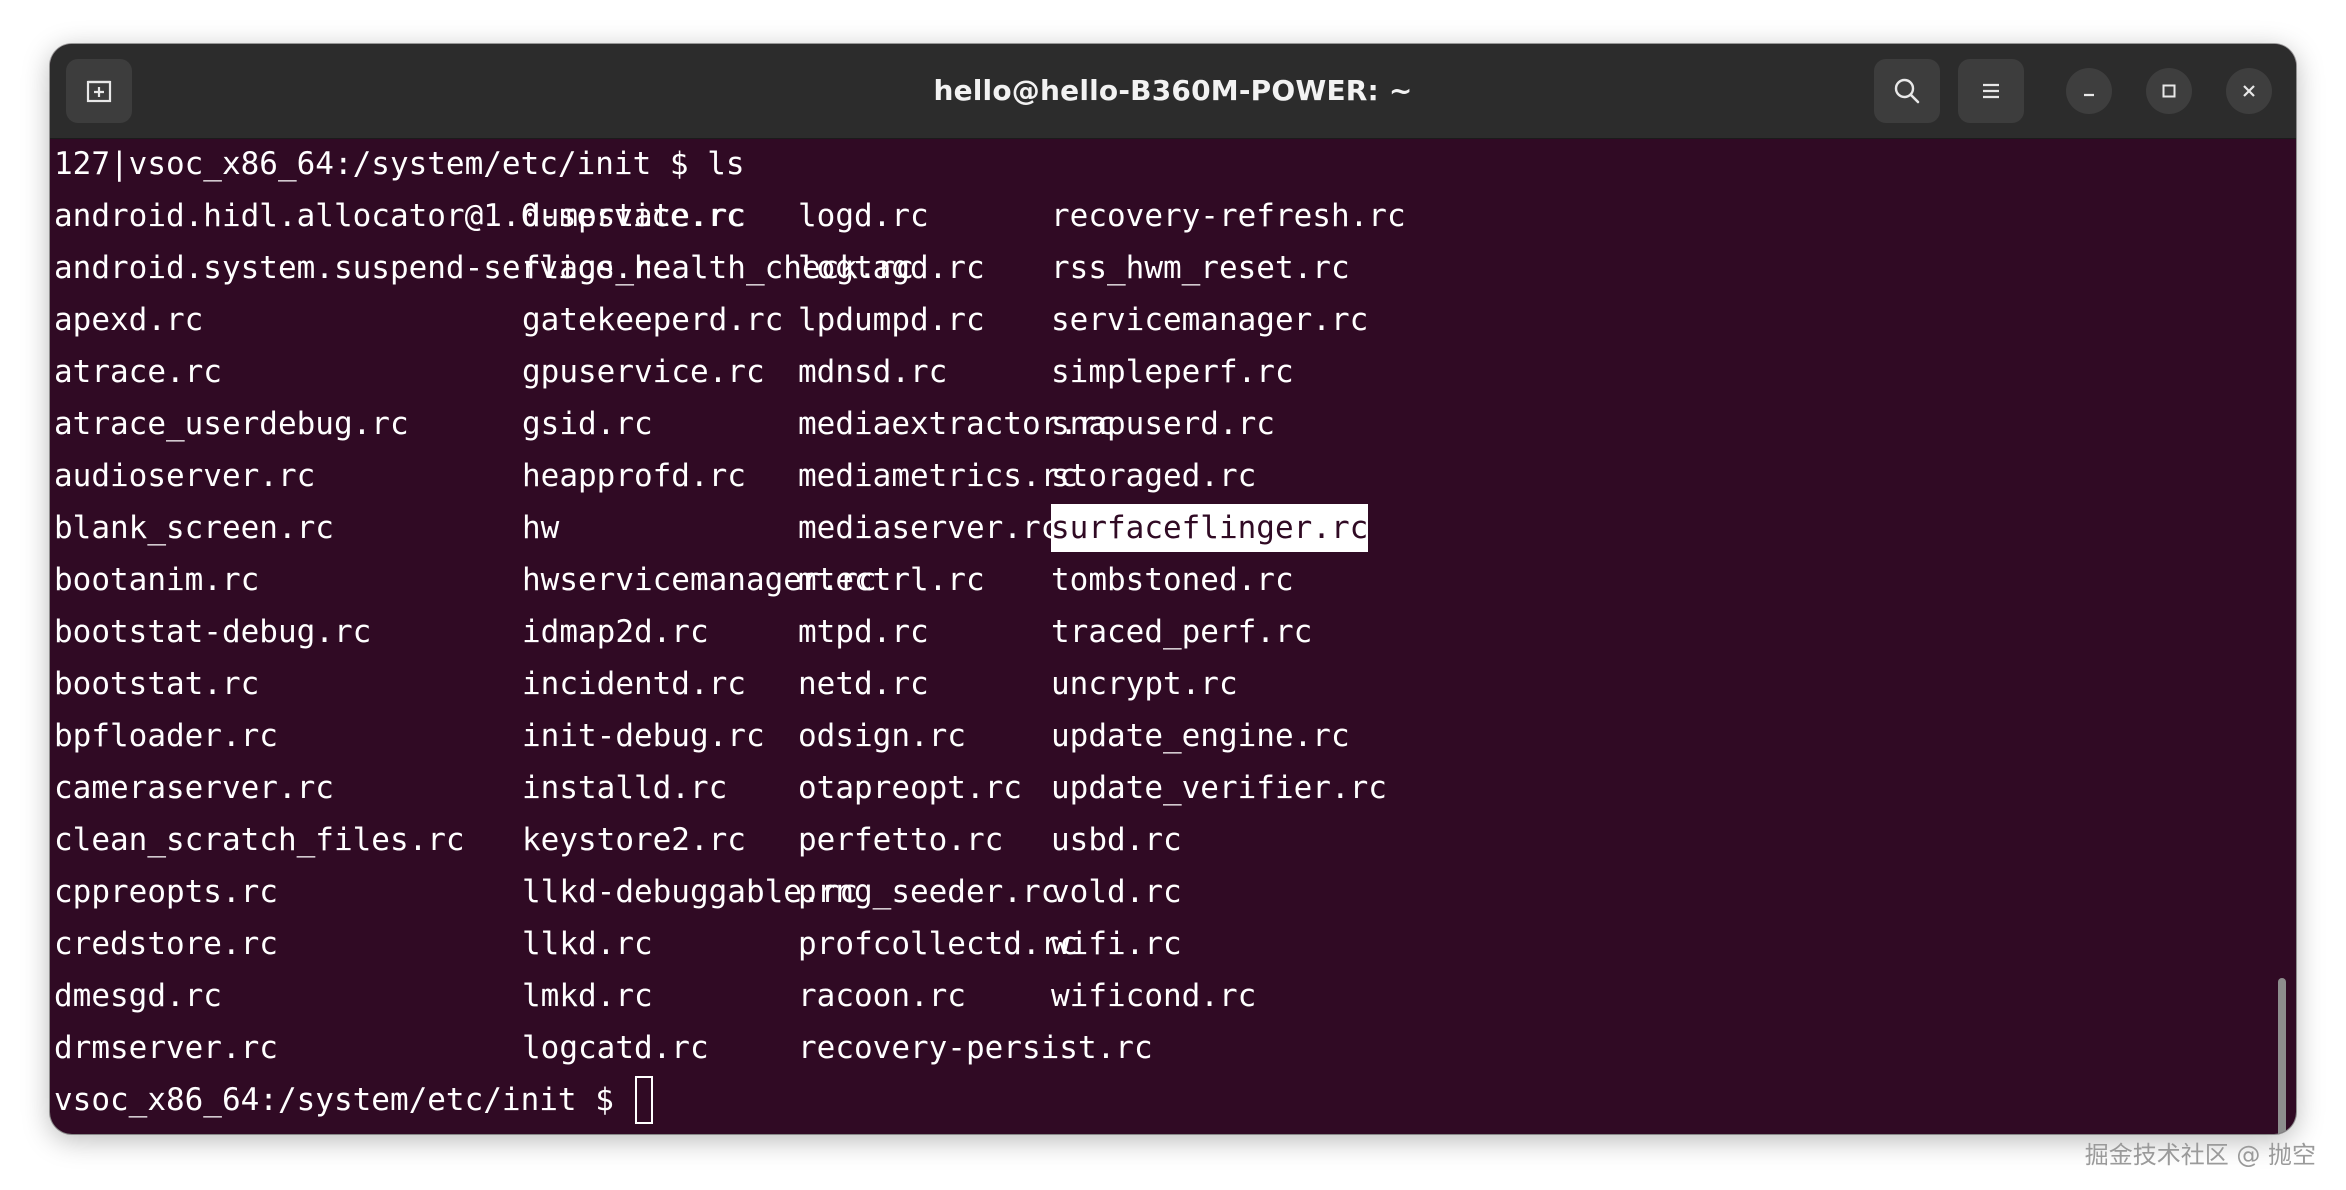 The height and width of the screenshot is (1190, 2346). What do you see at coordinates (587, 424) in the screenshot?
I see `ls-entry: gsid.rc` at bounding box center [587, 424].